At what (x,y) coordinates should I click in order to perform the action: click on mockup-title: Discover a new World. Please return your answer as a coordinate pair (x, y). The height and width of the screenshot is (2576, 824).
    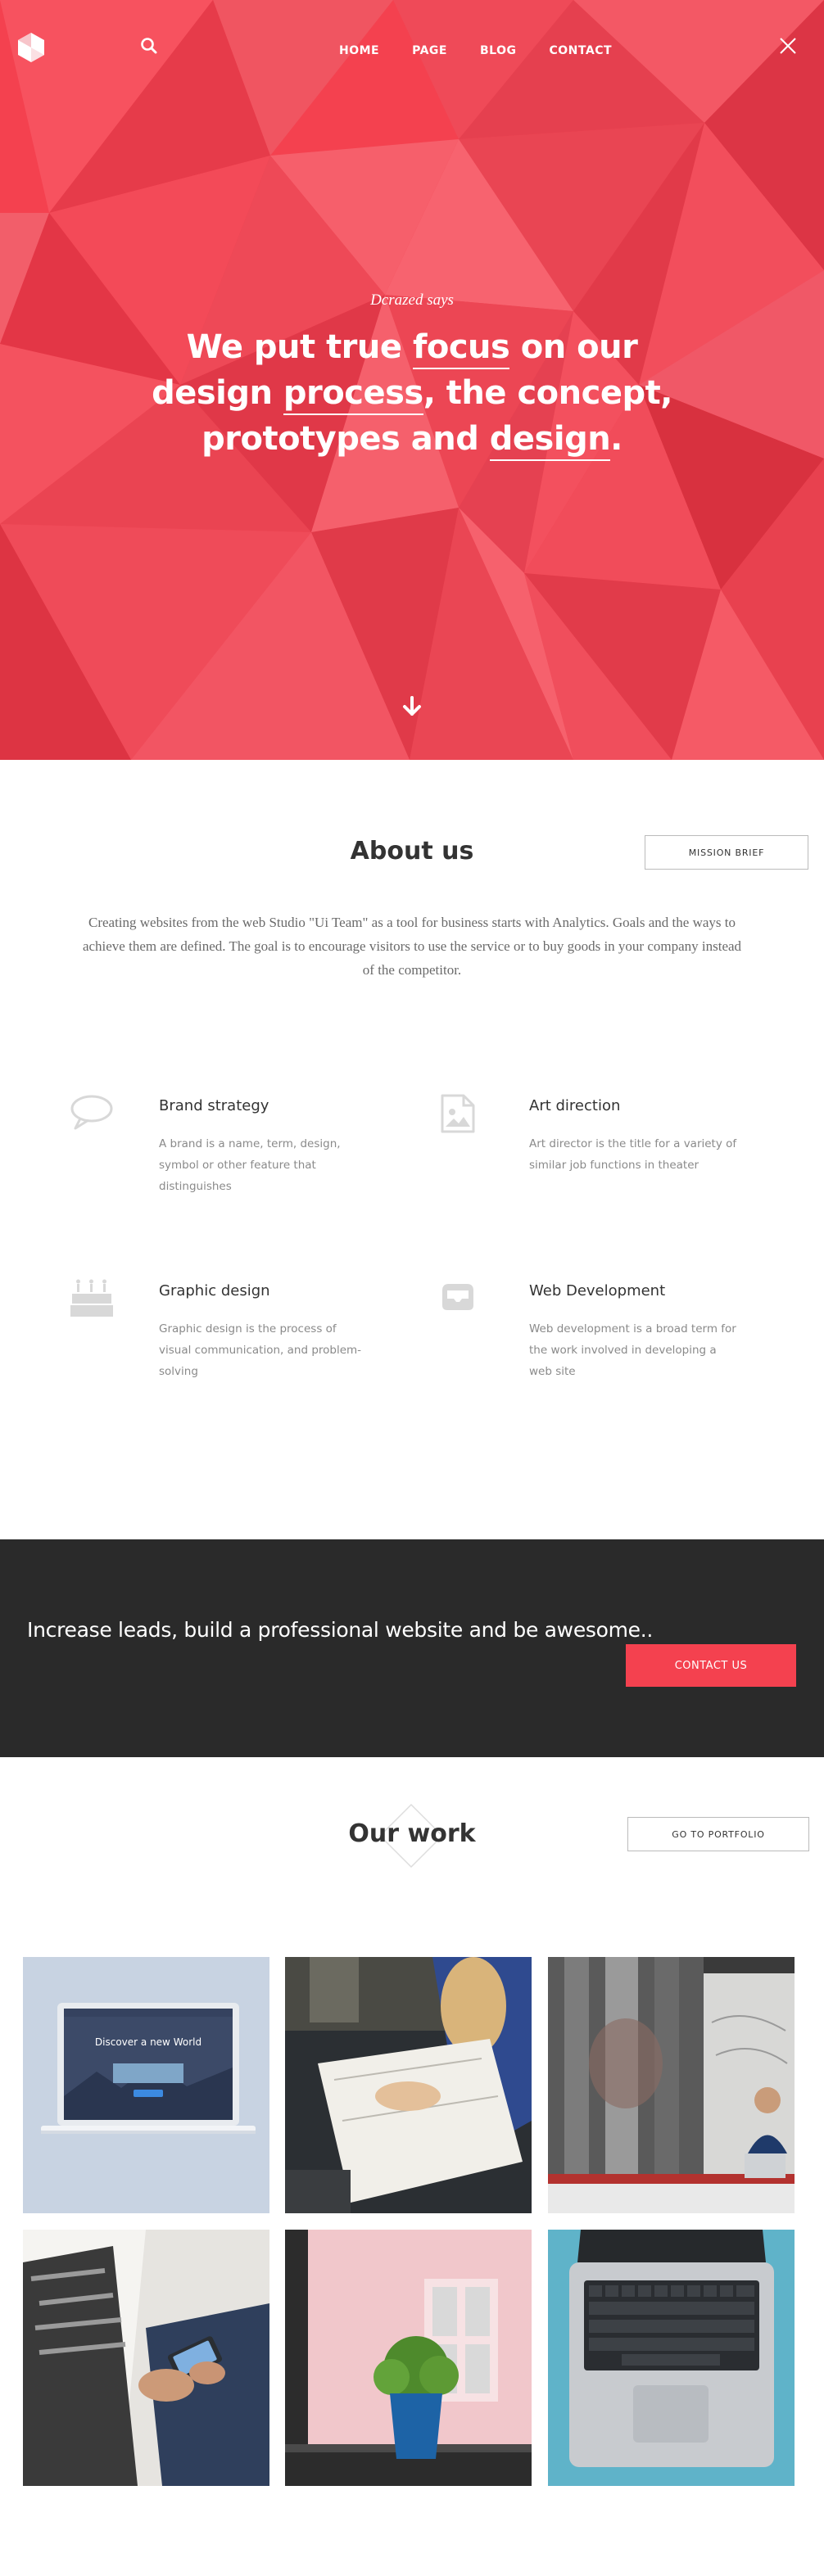
    Looking at the image, I should click on (148, 2042).